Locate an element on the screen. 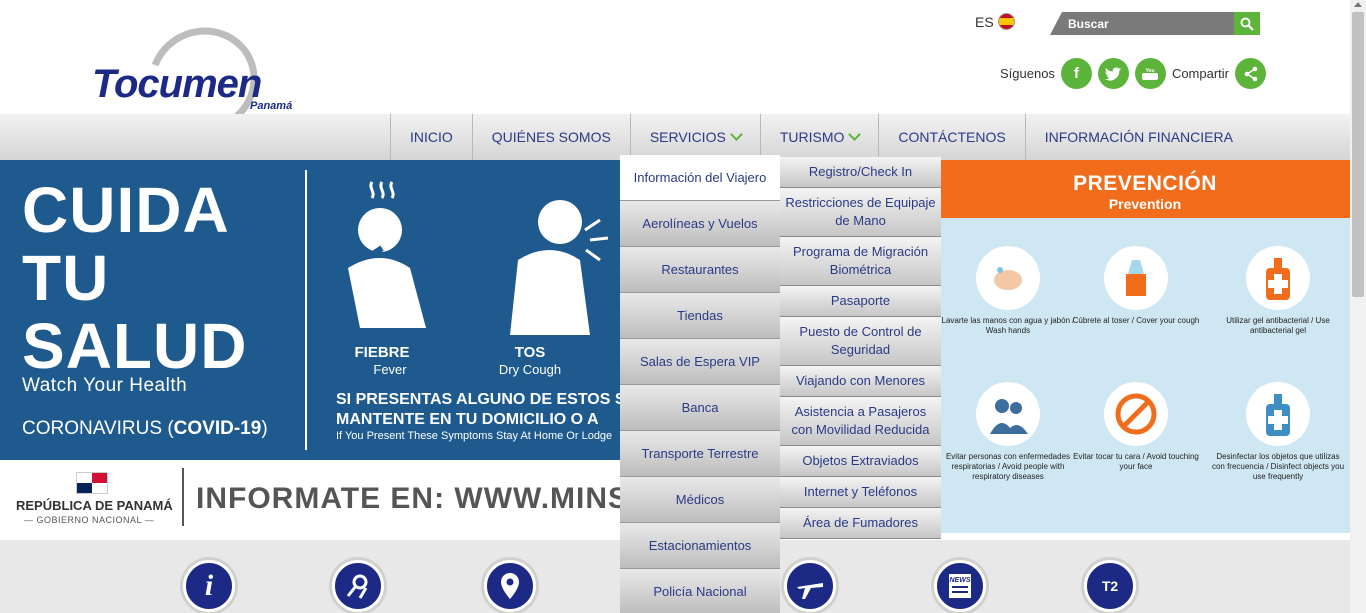 This screenshot has height=613, width=1366. social-bar: Síguenos f You Compartir is located at coordinates (1133, 73).